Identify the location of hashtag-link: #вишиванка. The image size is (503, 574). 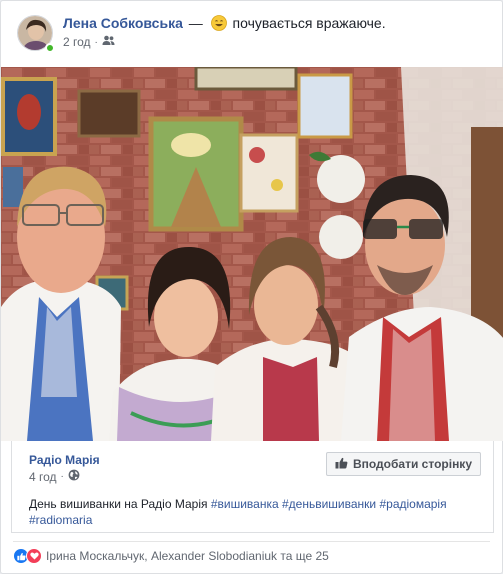
(245, 504).